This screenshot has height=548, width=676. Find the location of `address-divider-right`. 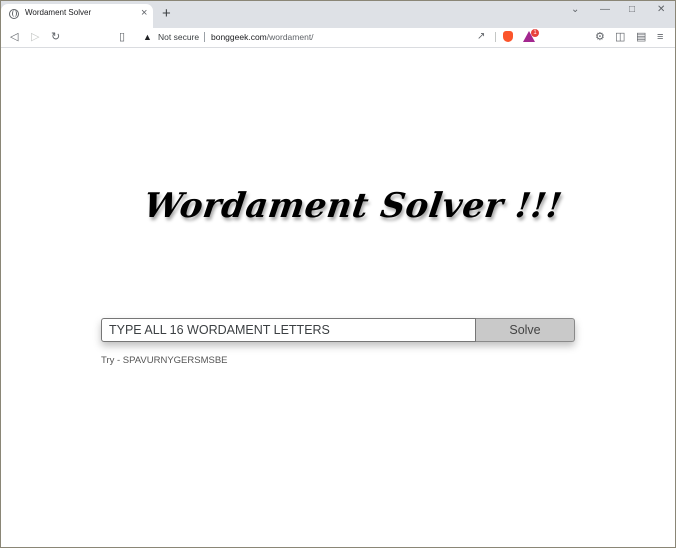

address-divider-right is located at coordinates (495, 37).